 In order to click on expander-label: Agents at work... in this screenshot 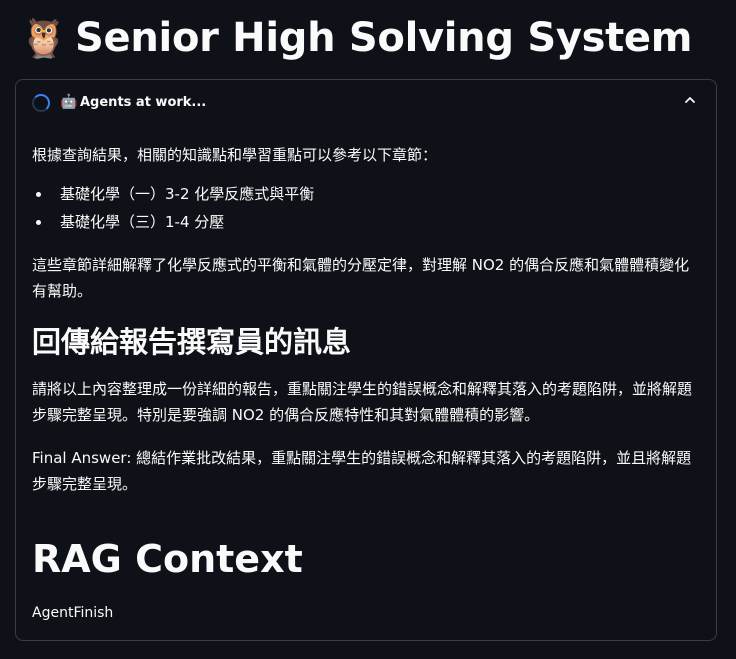, I will do `click(143, 102)`.